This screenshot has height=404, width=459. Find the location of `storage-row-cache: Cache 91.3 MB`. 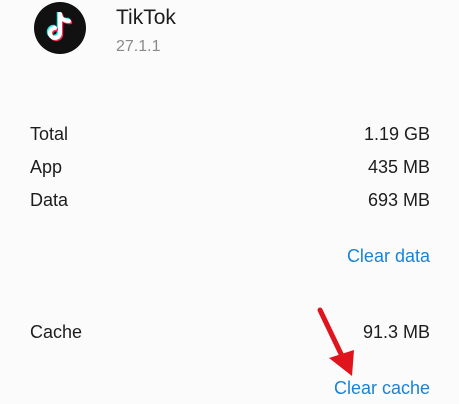

storage-row-cache: Cache 91.3 MB is located at coordinates (229, 335).